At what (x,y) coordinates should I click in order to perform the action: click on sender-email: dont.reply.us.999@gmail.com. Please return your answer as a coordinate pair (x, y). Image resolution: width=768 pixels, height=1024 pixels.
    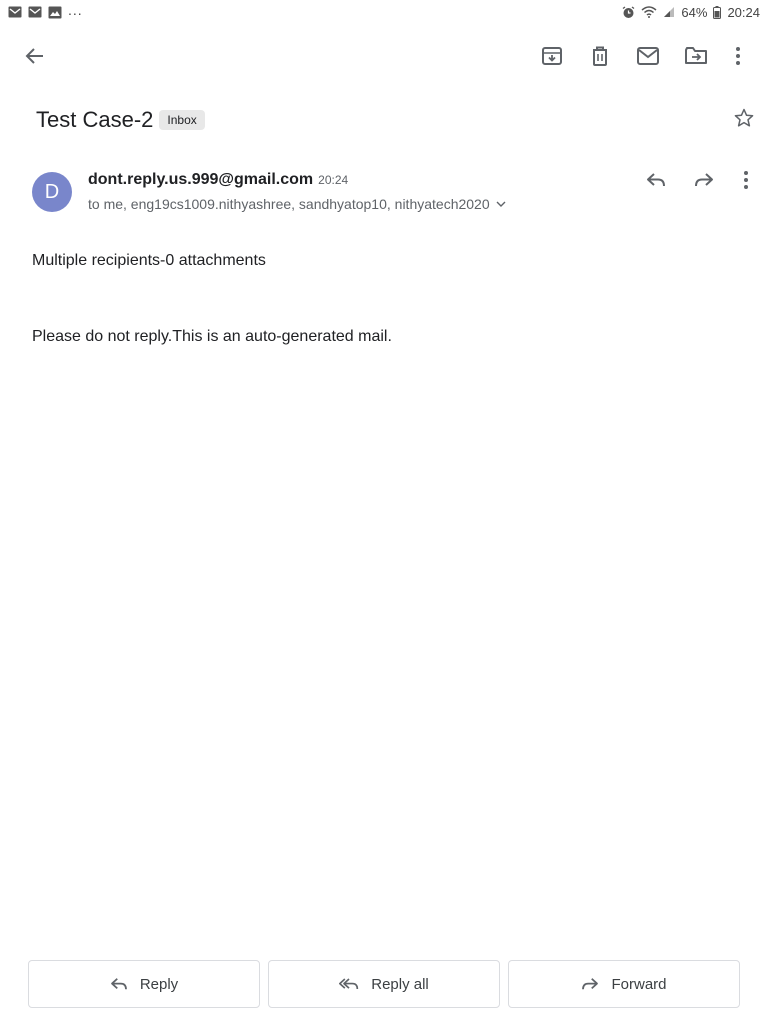
    Looking at the image, I should click on (201, 179).